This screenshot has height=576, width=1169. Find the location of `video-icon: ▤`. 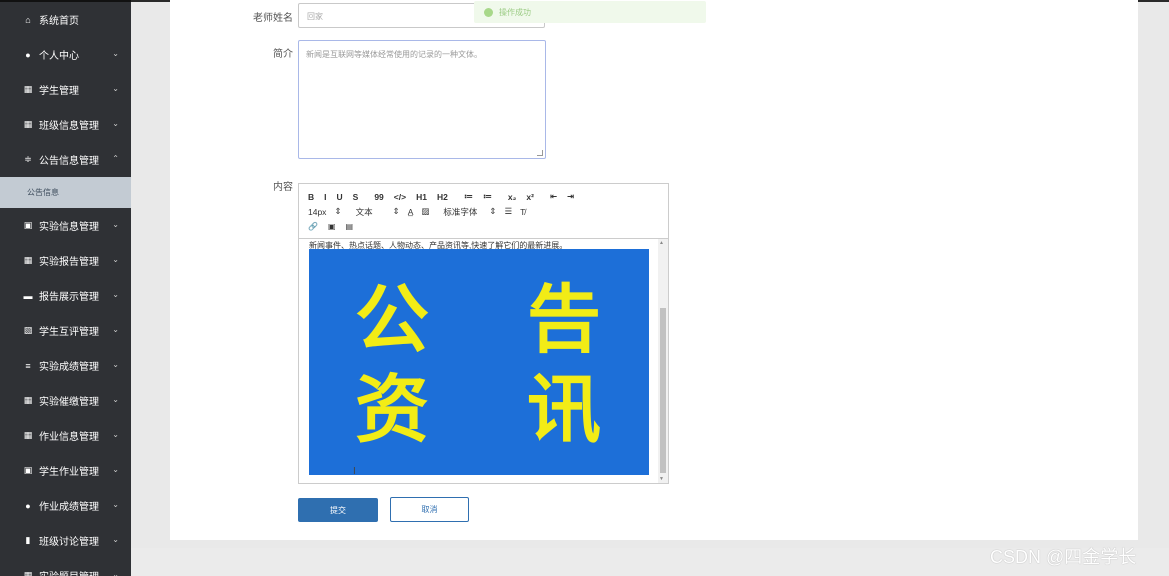

video-icon: ▤ is located at coordinates (350, 226).